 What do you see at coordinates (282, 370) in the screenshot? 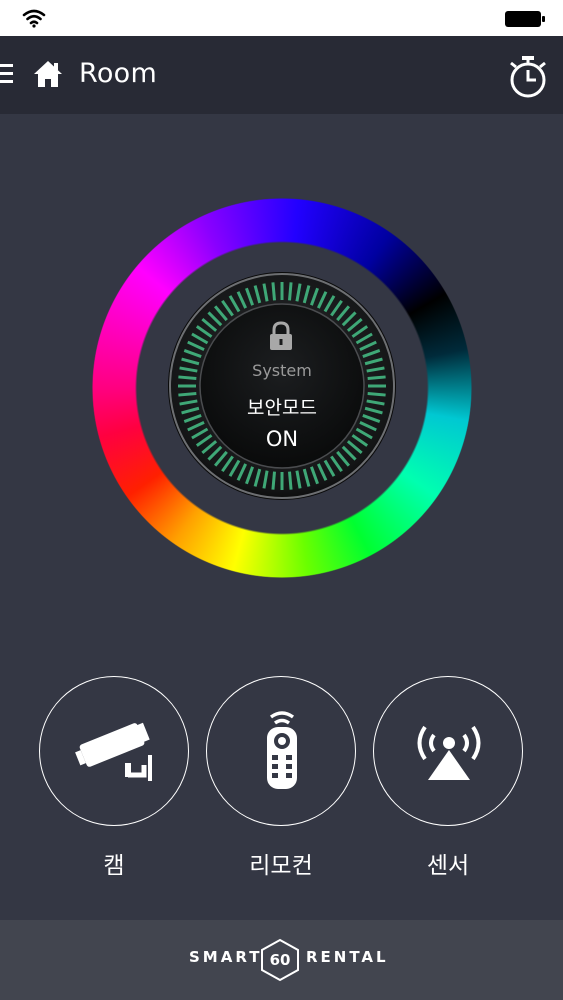
I see `dial-system-label: System` at bounding box center [282, 370].